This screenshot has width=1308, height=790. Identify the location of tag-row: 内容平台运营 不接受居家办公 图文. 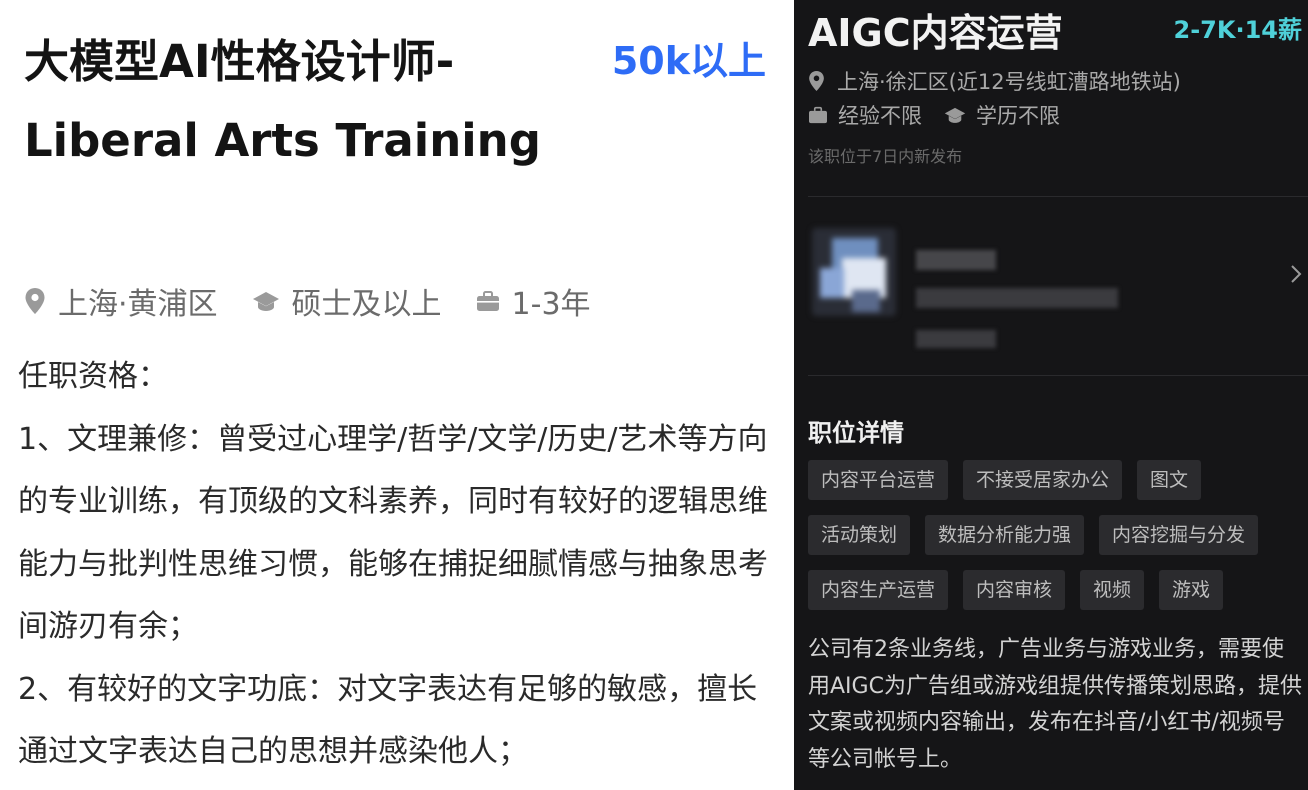
(1056, 480).